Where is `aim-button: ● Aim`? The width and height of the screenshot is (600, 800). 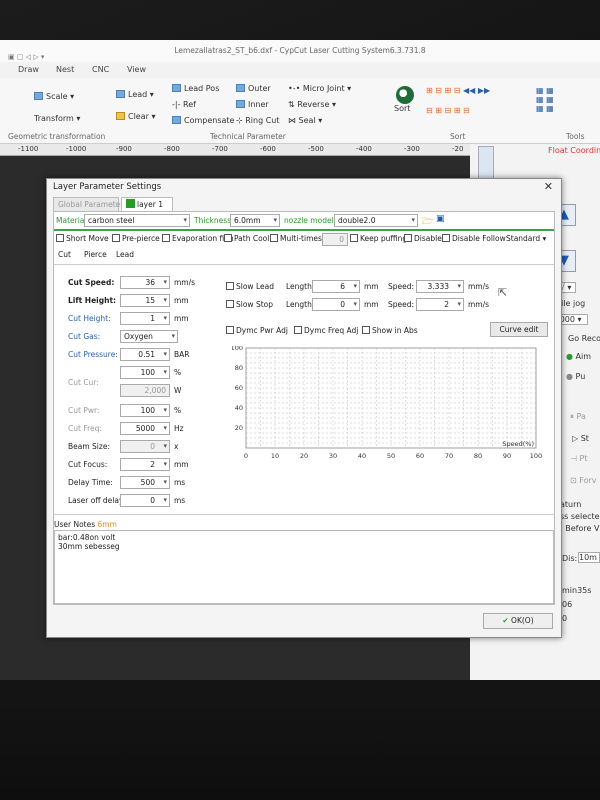
aim-button: ● Aim is located at coordinates (578, 356).